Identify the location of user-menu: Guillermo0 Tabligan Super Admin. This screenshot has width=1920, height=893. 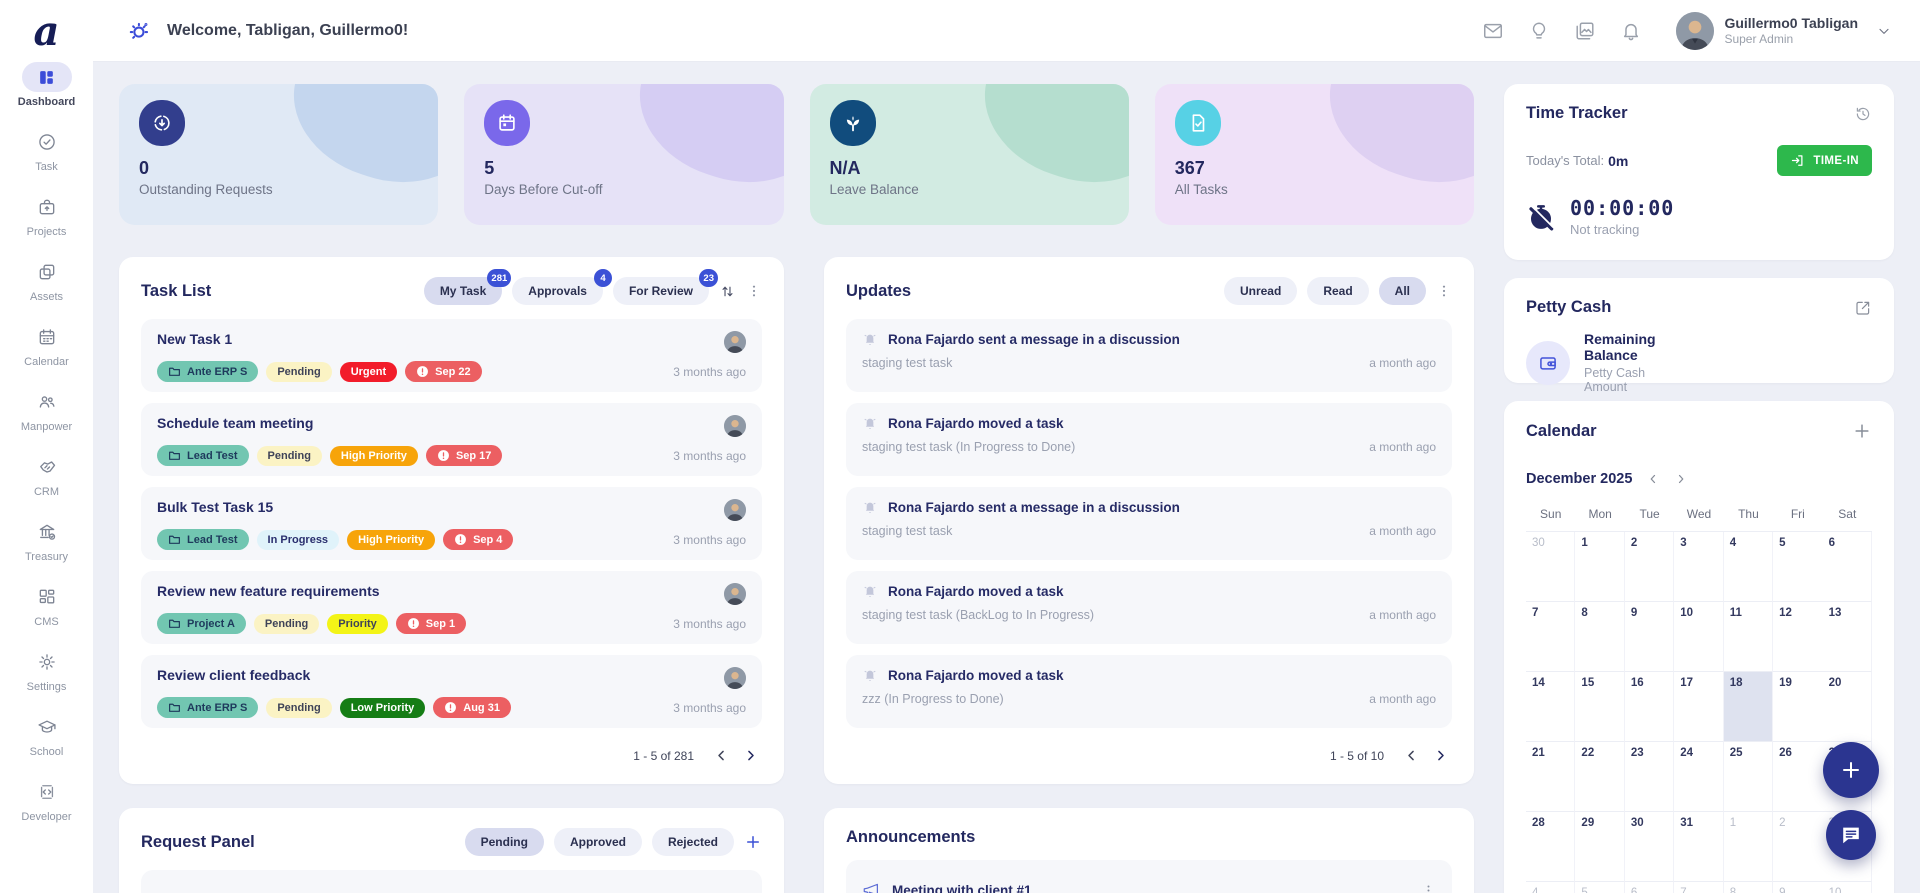
(1784, 30).